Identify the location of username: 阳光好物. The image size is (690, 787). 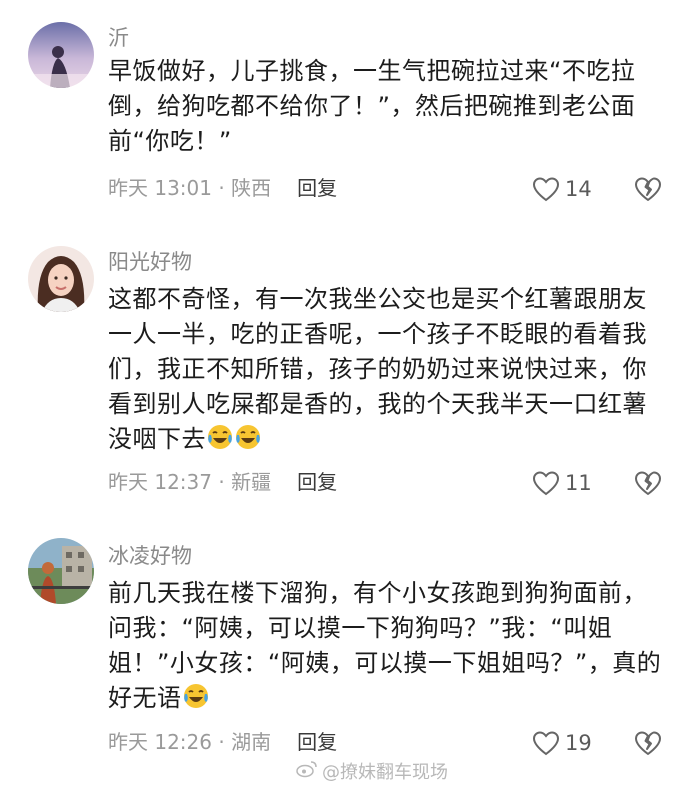
(150, 262).